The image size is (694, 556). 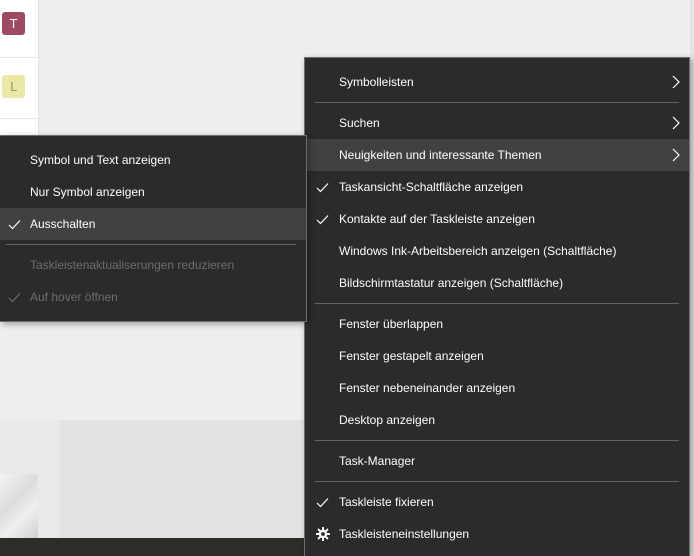 I want to click on menu-item-label: Kontakte auf der Taskleiste anzeigen, so click(x=437, y=219).